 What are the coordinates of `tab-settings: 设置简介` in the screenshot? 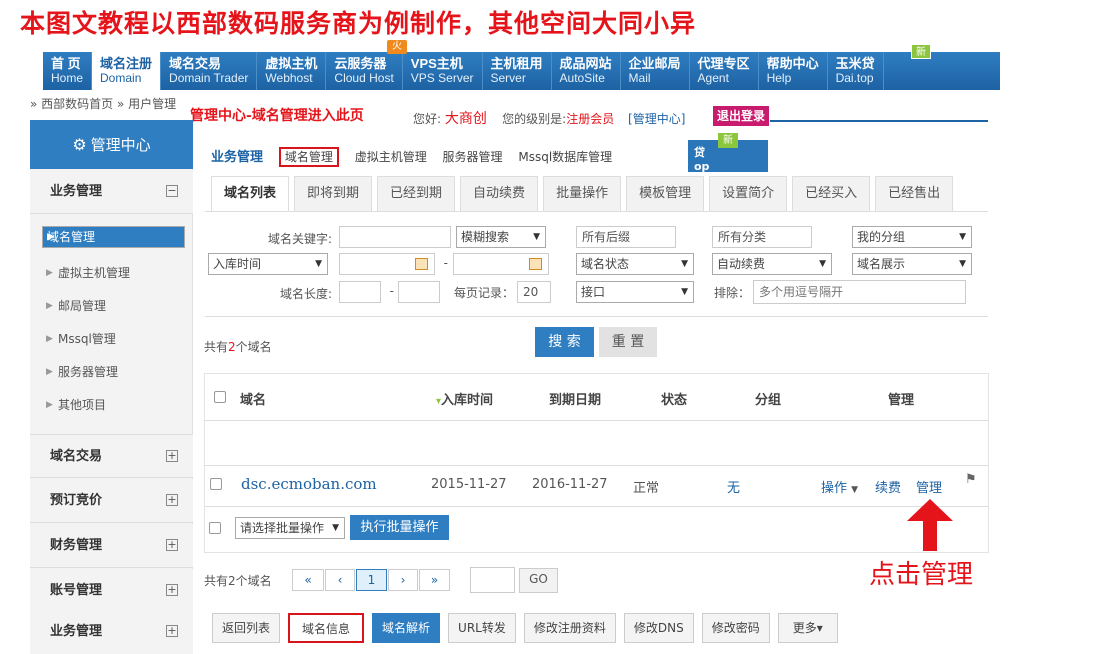 It's located at (748, 194).